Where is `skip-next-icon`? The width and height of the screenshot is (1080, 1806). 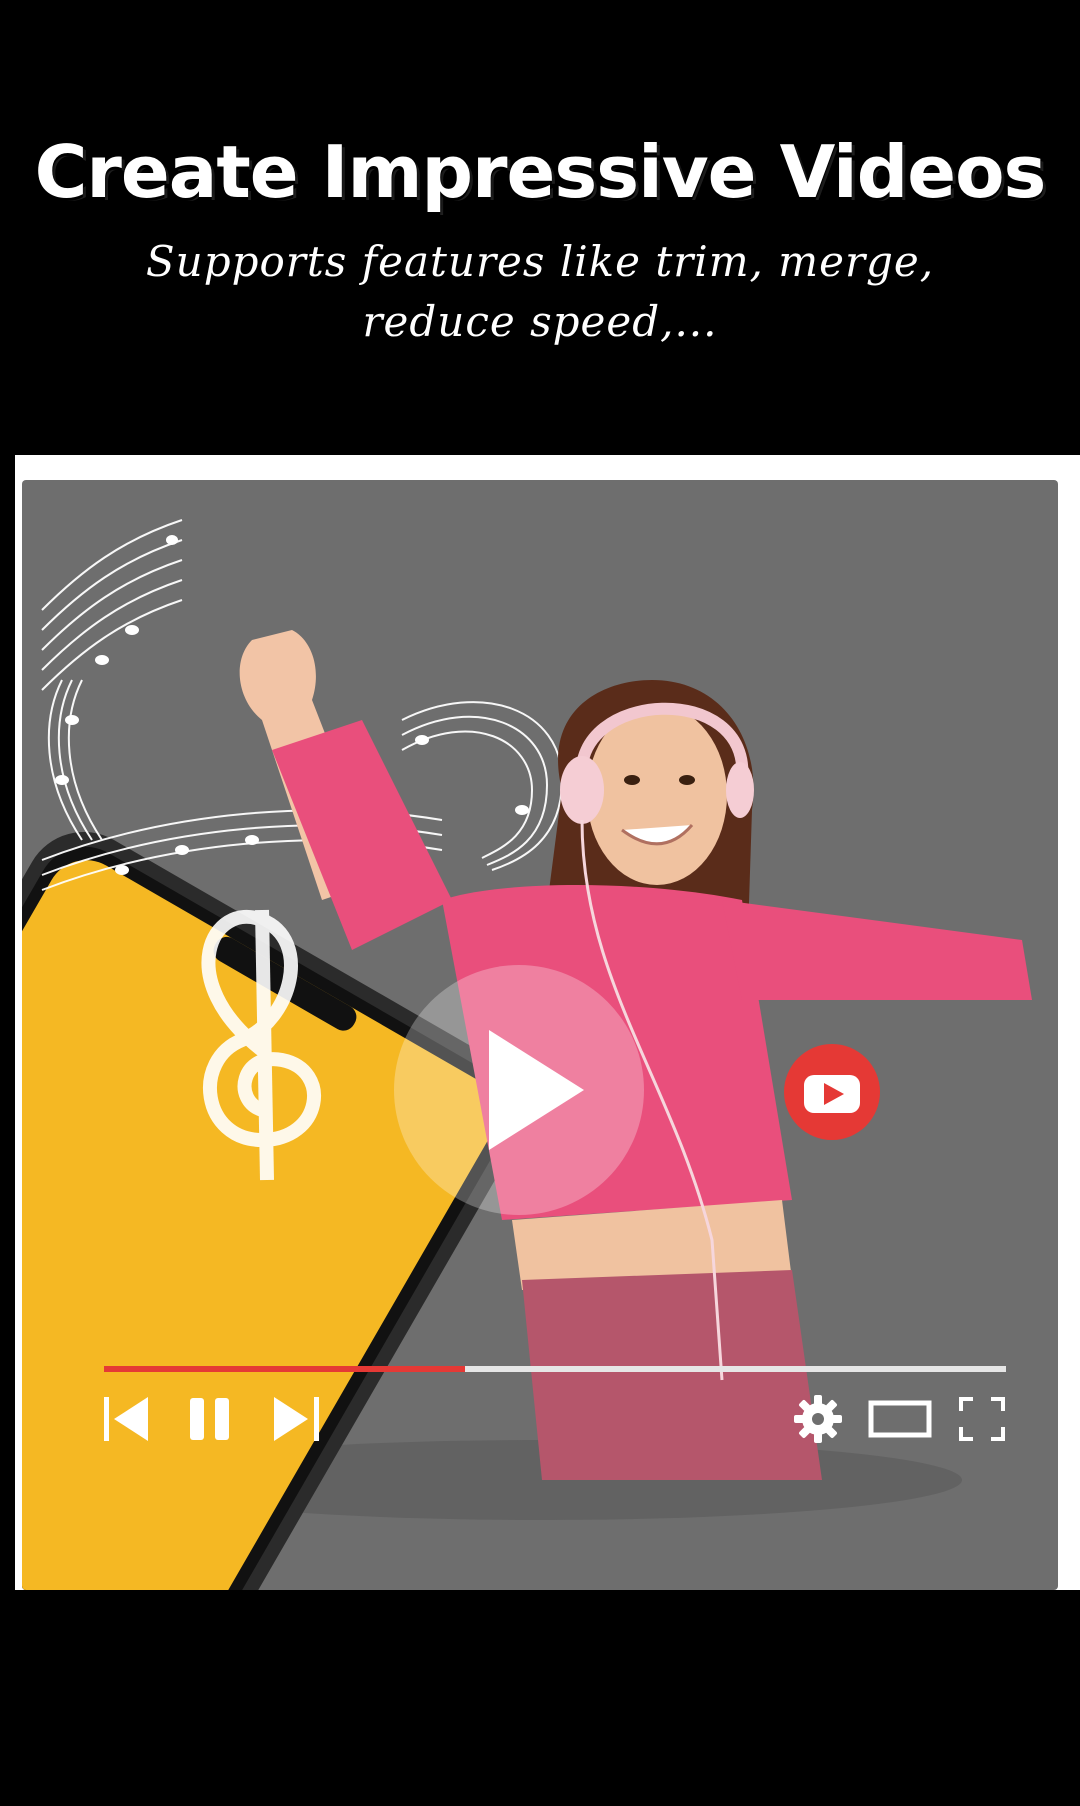
skip-next-icon is located at coordinates (296, 1419).